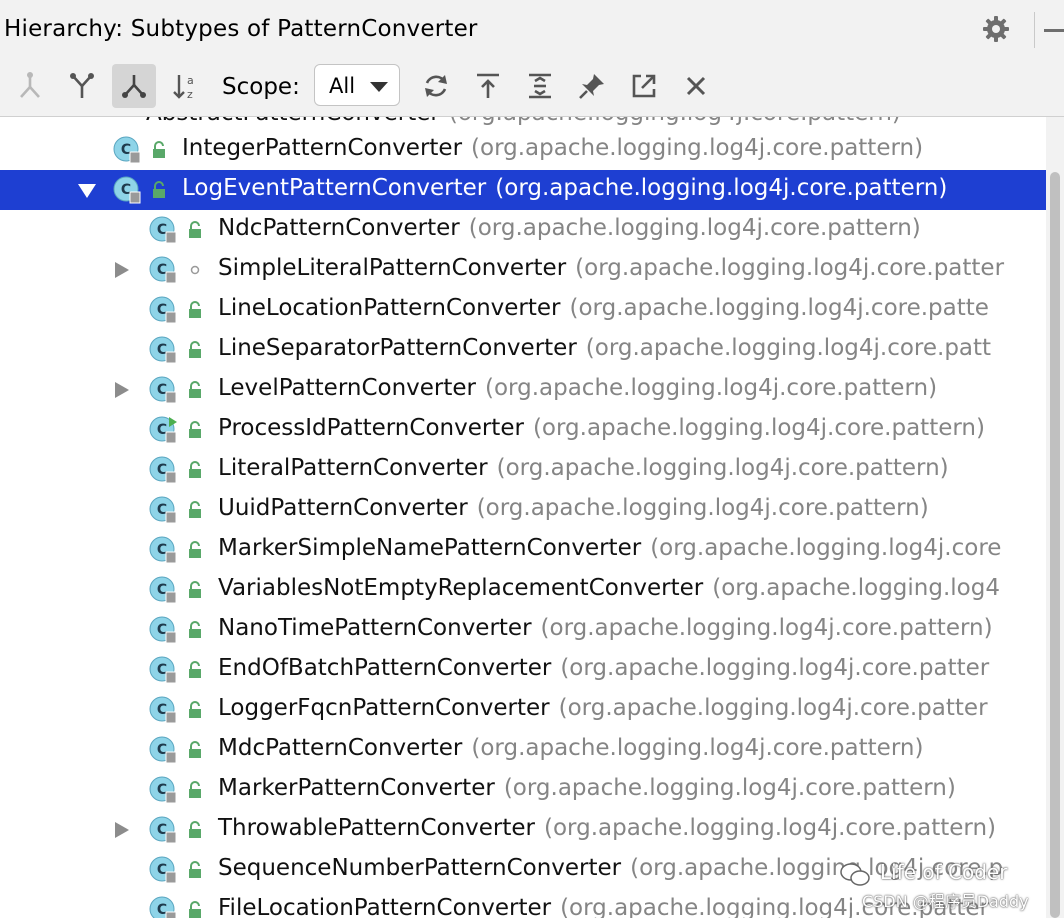 The width and height of the screenshot is (1064, 918). I want to click on close-icon, so click(696, 86).